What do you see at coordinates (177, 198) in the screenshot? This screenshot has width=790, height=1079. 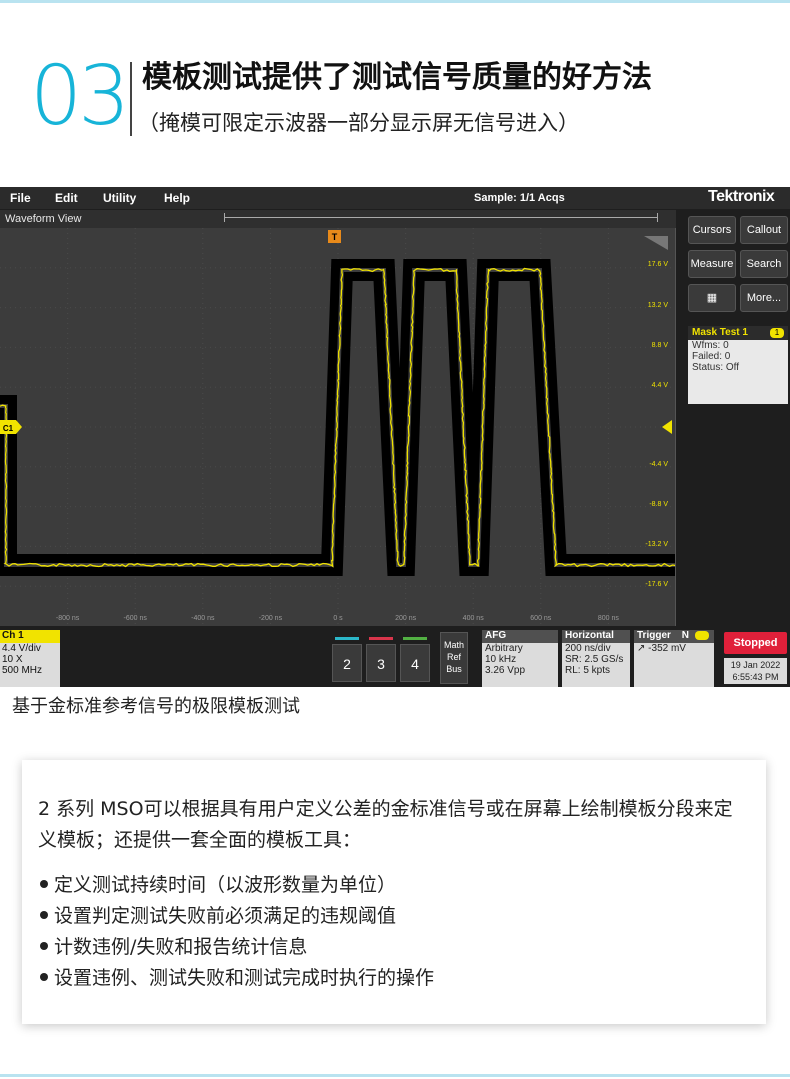 I see `menu-help: Help` at bounding box center [177, 198].